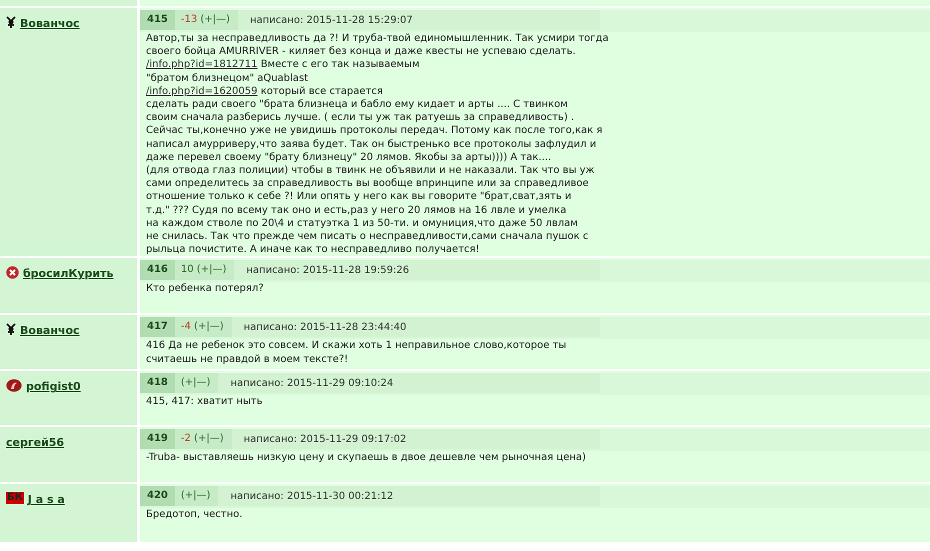 The height and width of the screenshot is (551, 930). I want to click on rating-score: -13, so click(189, 19).